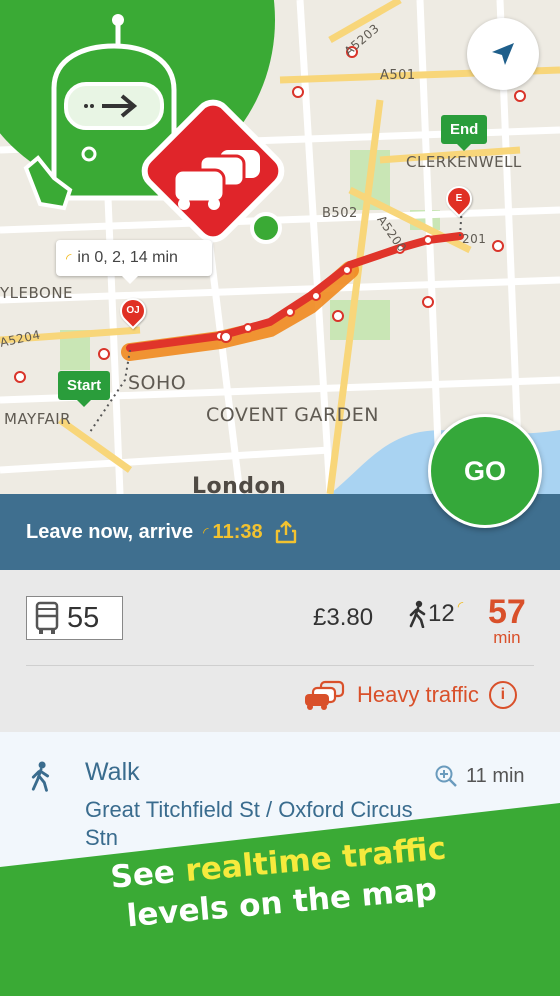 The image size is (560, 996). I want to click on locate-button, so click(503, 54).